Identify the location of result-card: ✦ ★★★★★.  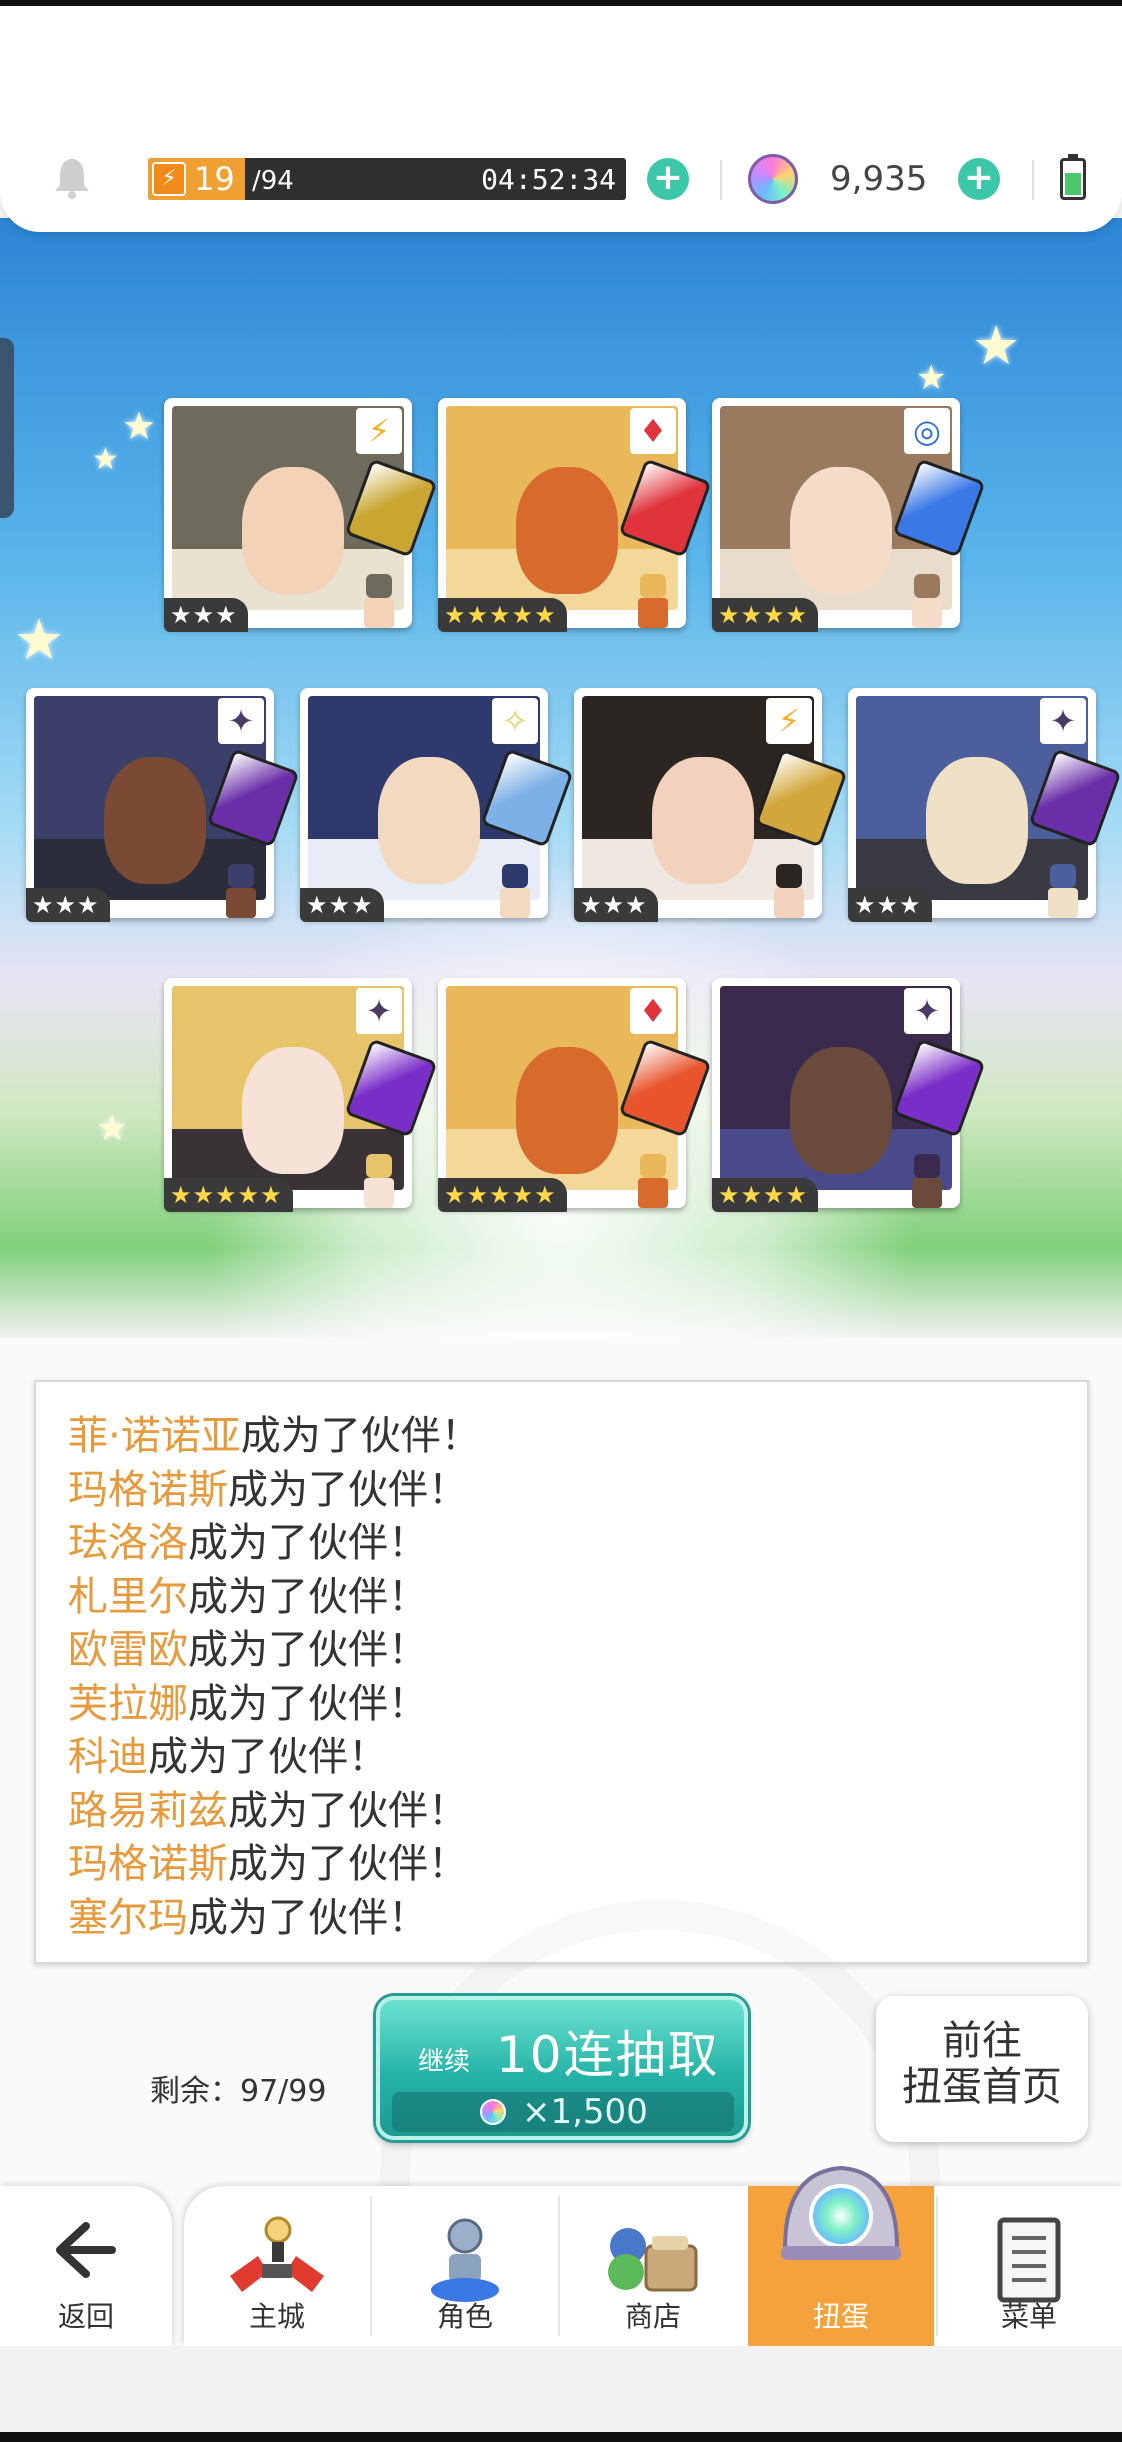
(301, 1095).